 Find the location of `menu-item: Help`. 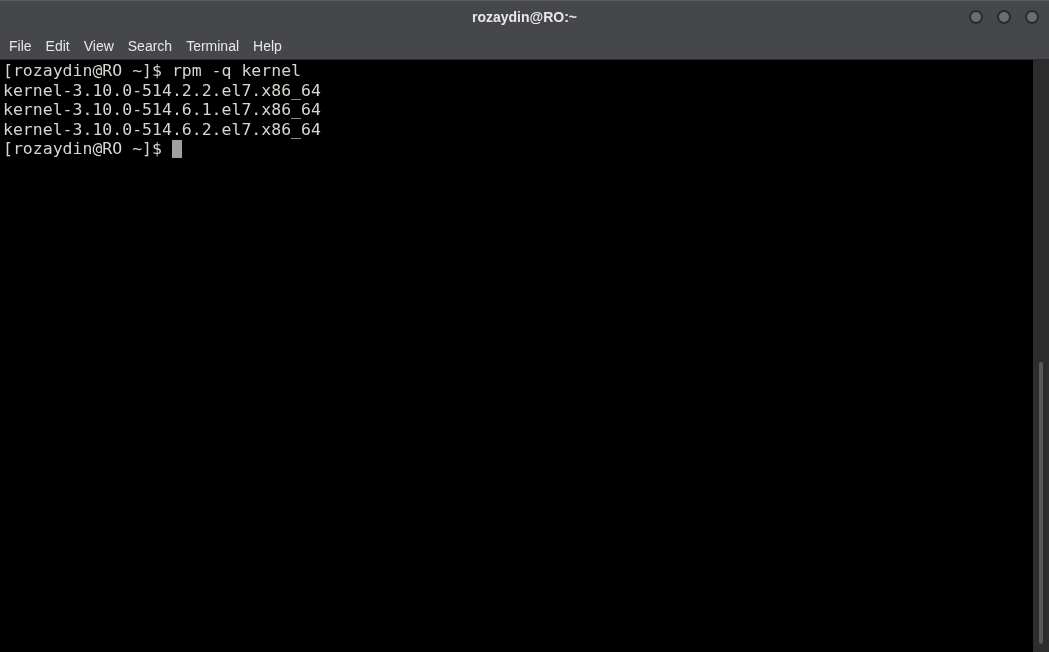

menu-item: Help is located at coordinates (267, 46).